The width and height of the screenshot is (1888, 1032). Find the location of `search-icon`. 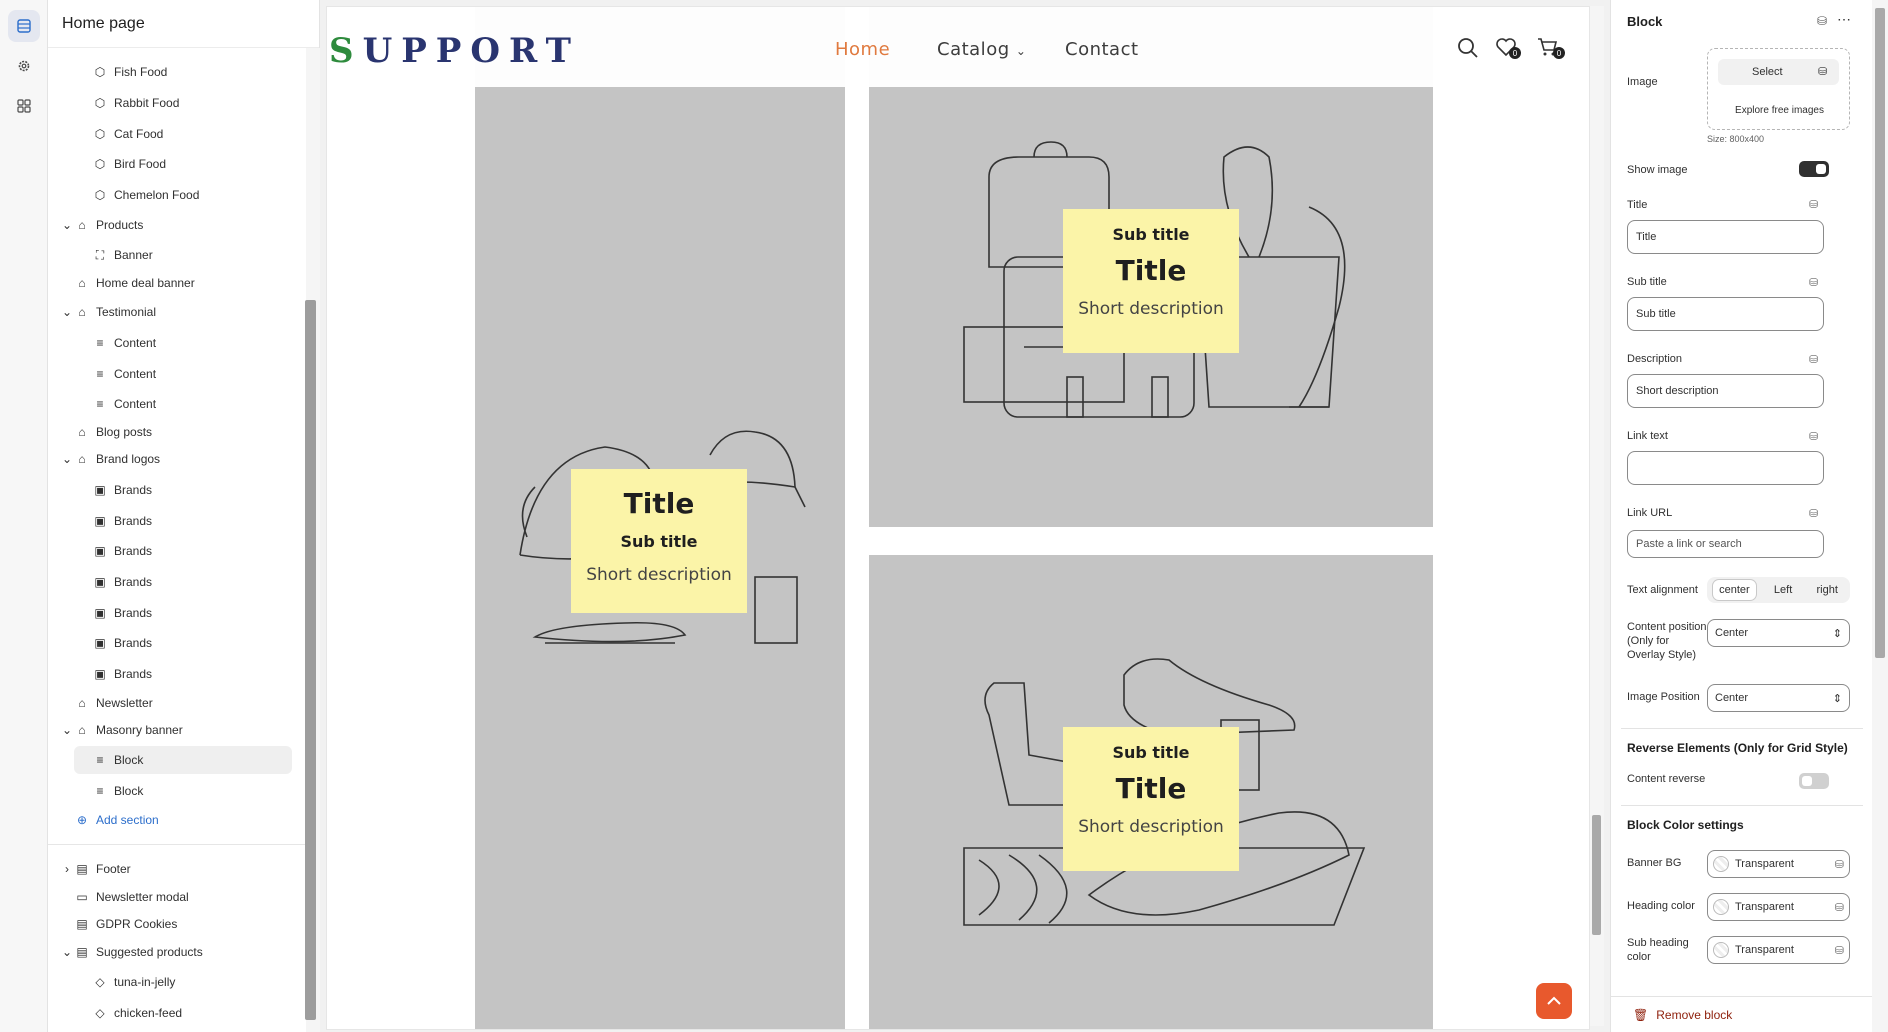

search-icon is located at coordinates (1468, 50).